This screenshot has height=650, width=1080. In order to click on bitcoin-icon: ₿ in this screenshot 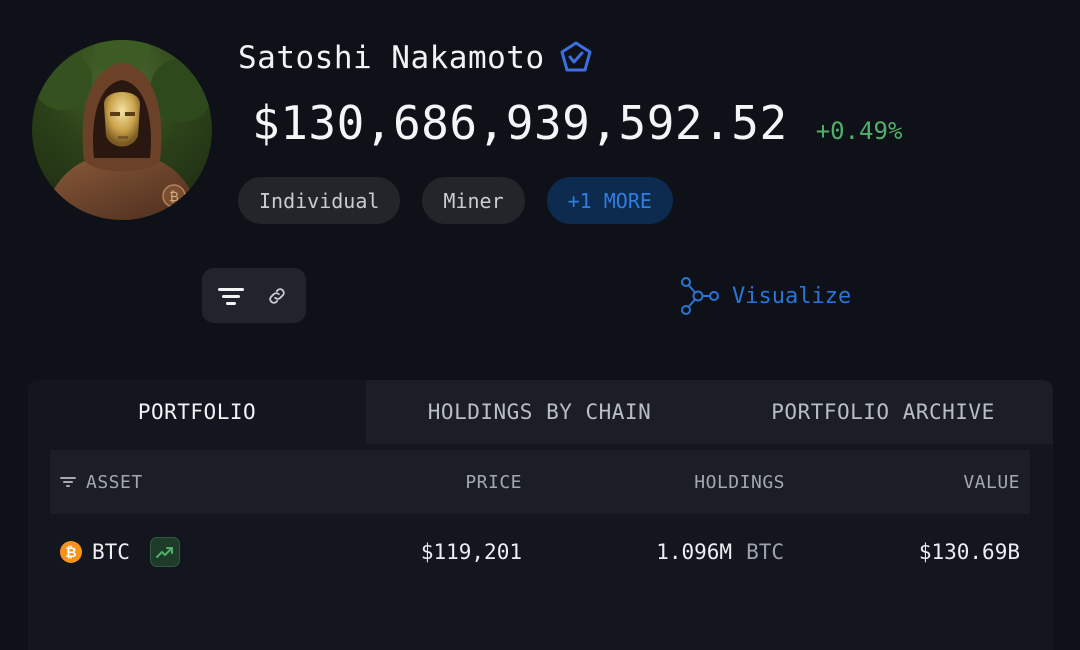, I will do `click(71, 552)`.